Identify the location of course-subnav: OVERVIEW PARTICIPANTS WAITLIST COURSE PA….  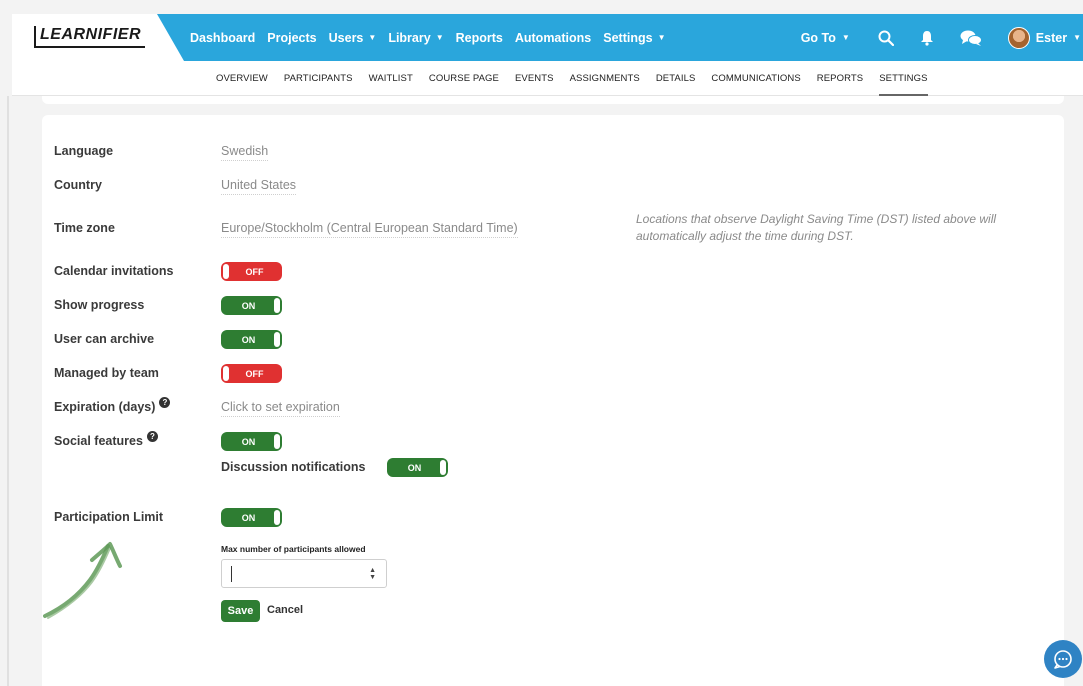
(547, 78).